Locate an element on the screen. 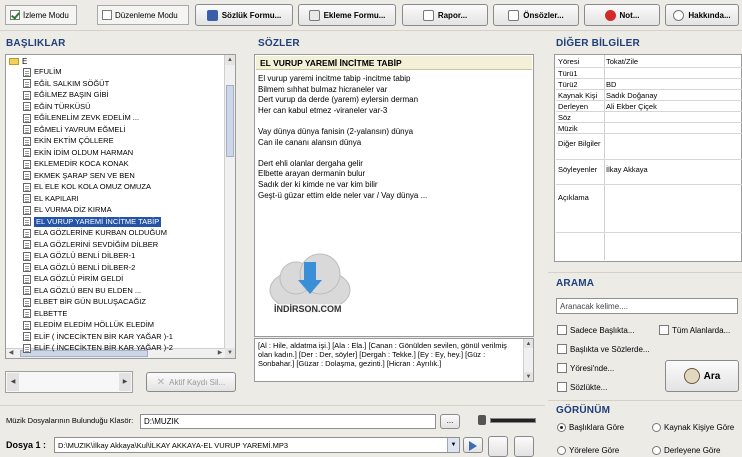 The width and height of the screenshot is (742, 457). nav-next-icon: ▶ is located at coordinates (125, 382).